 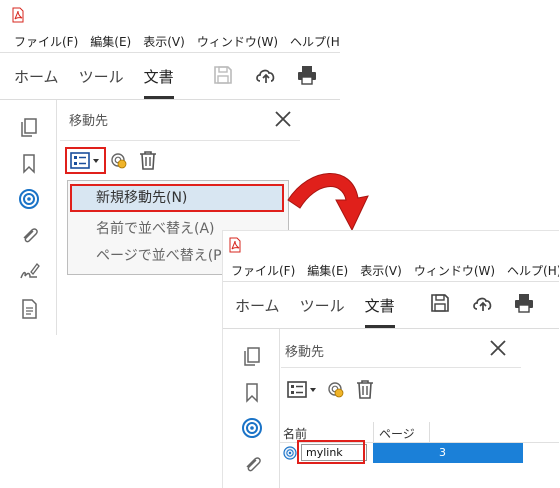 I want to click on menu-item-sort-by-page: ページで並べ替え(P), so click(x=161, y=255).